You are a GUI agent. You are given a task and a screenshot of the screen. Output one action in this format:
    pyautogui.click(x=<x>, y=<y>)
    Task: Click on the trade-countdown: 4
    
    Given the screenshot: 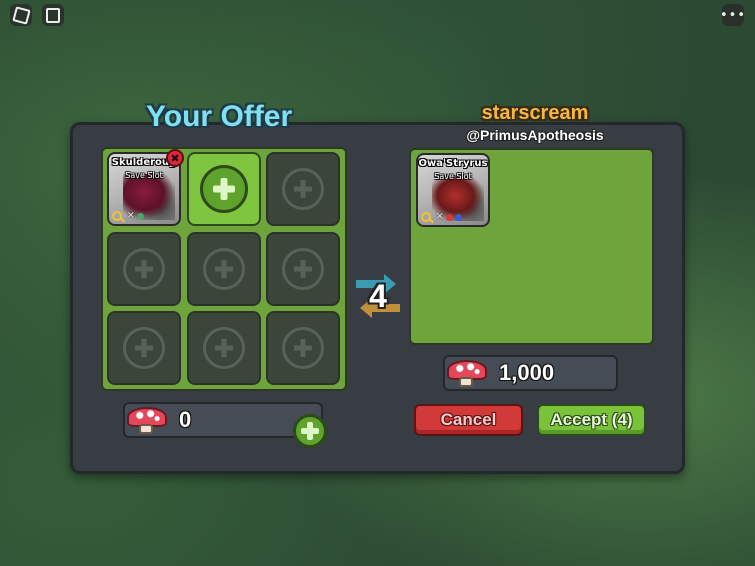 What is the action you would take?
    pyautogui.click(x=378, y=296)
    